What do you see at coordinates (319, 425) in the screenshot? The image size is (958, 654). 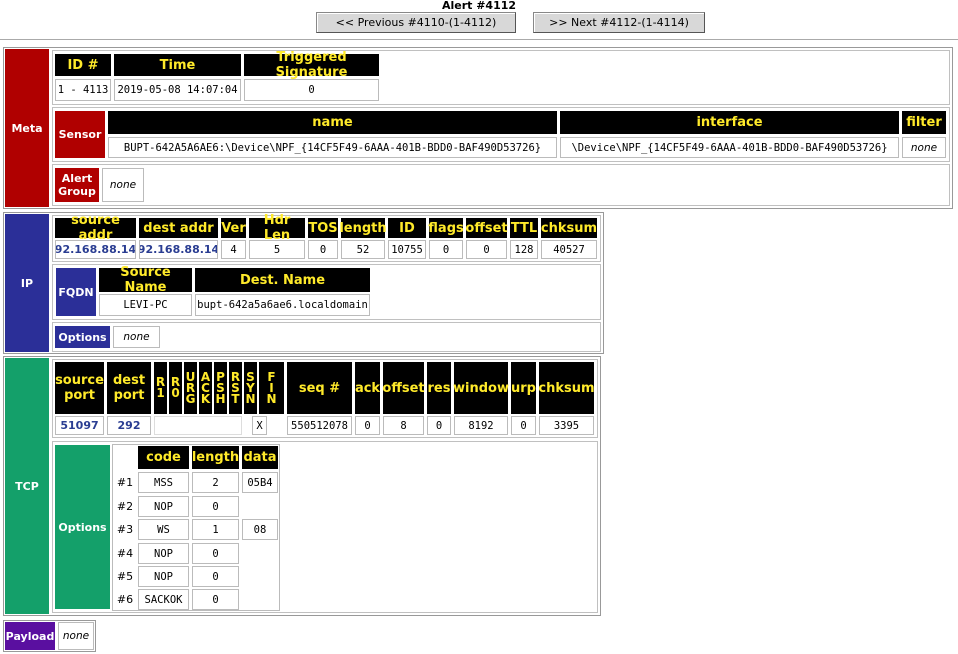 I see `tcp-seq: 550512078` at bounding box center [319, 425].